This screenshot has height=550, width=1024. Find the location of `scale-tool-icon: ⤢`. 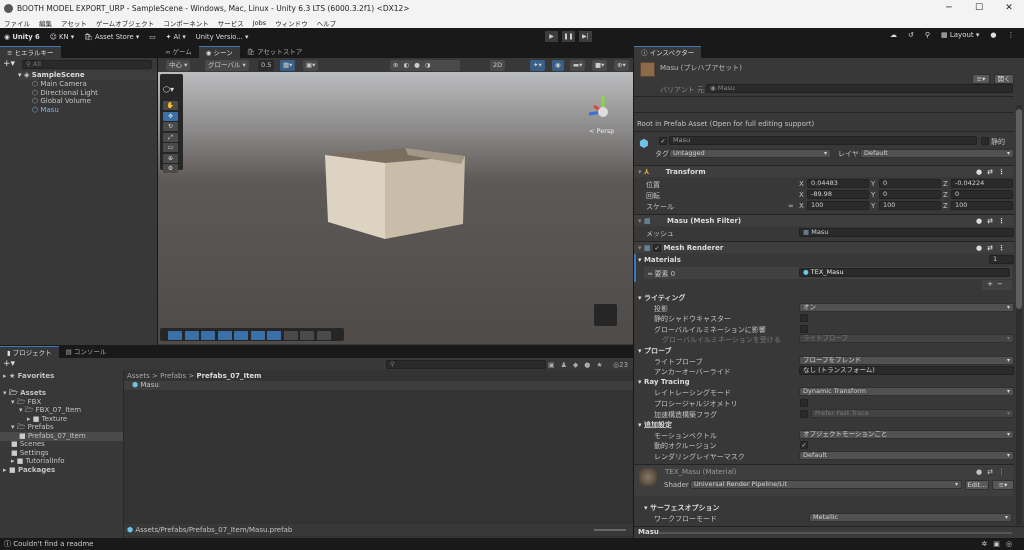

scale-tool-icon: ⤢ is located at coordinates (170, 137).